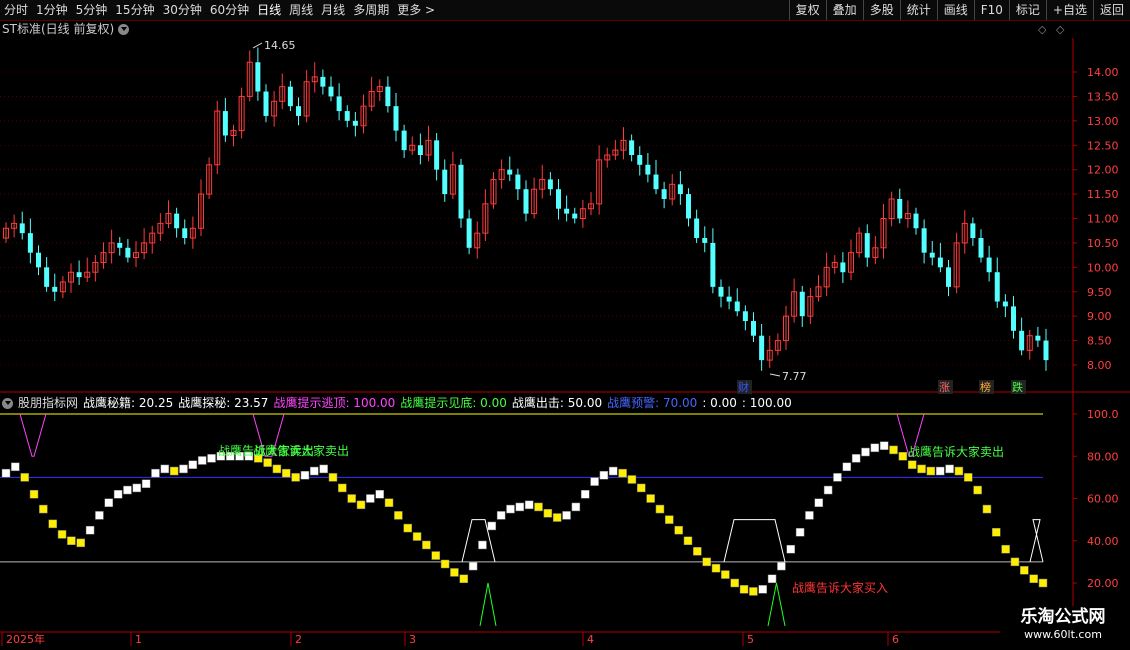  Describe the element at coordinates (25, 639) in the screenshot. I see `time-label-0: 2025年` at that location.